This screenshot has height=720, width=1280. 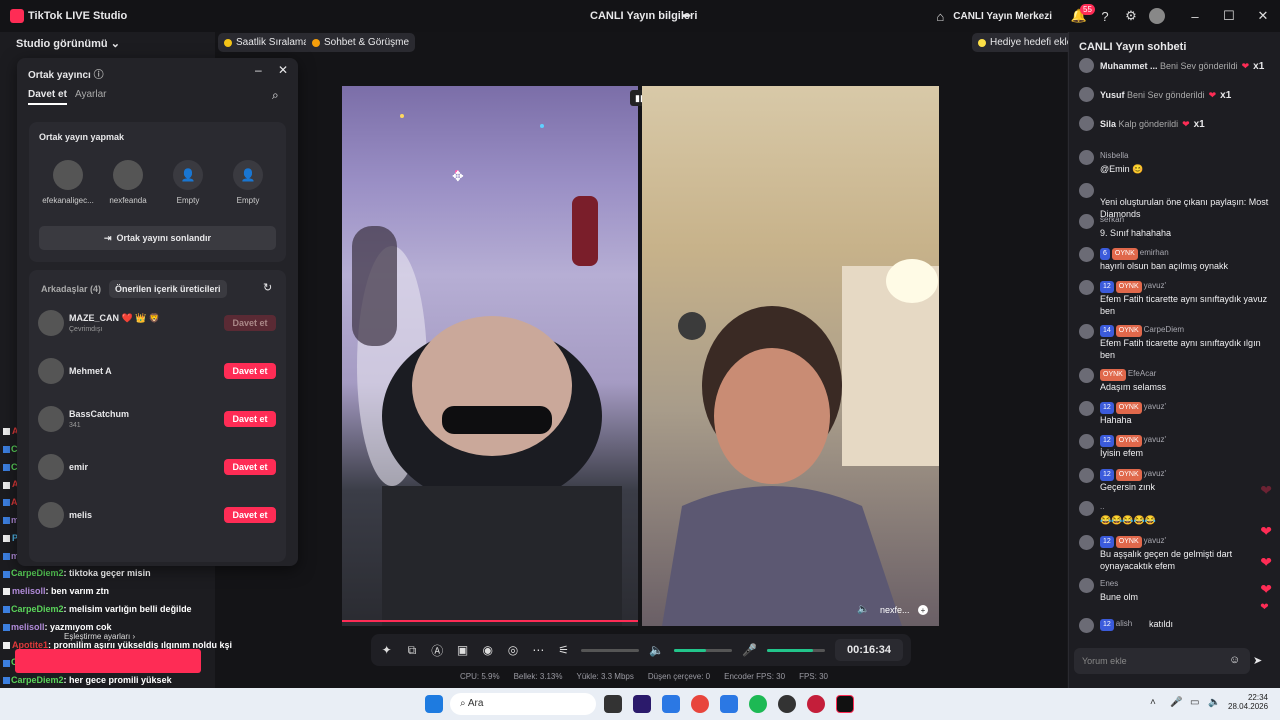 What do you see at coordinates (91, 94) in the screenshot?
I see `tab-settings: Ayarlar` at bounding box center [91, 94].